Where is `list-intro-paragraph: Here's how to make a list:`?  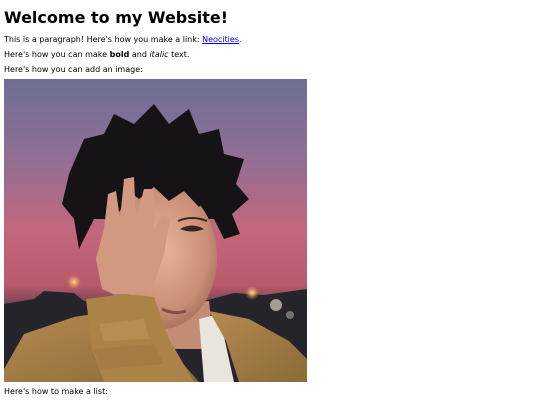
list-intro-paragraph: Here's how to make a list: is located at coordinates (56, 391).